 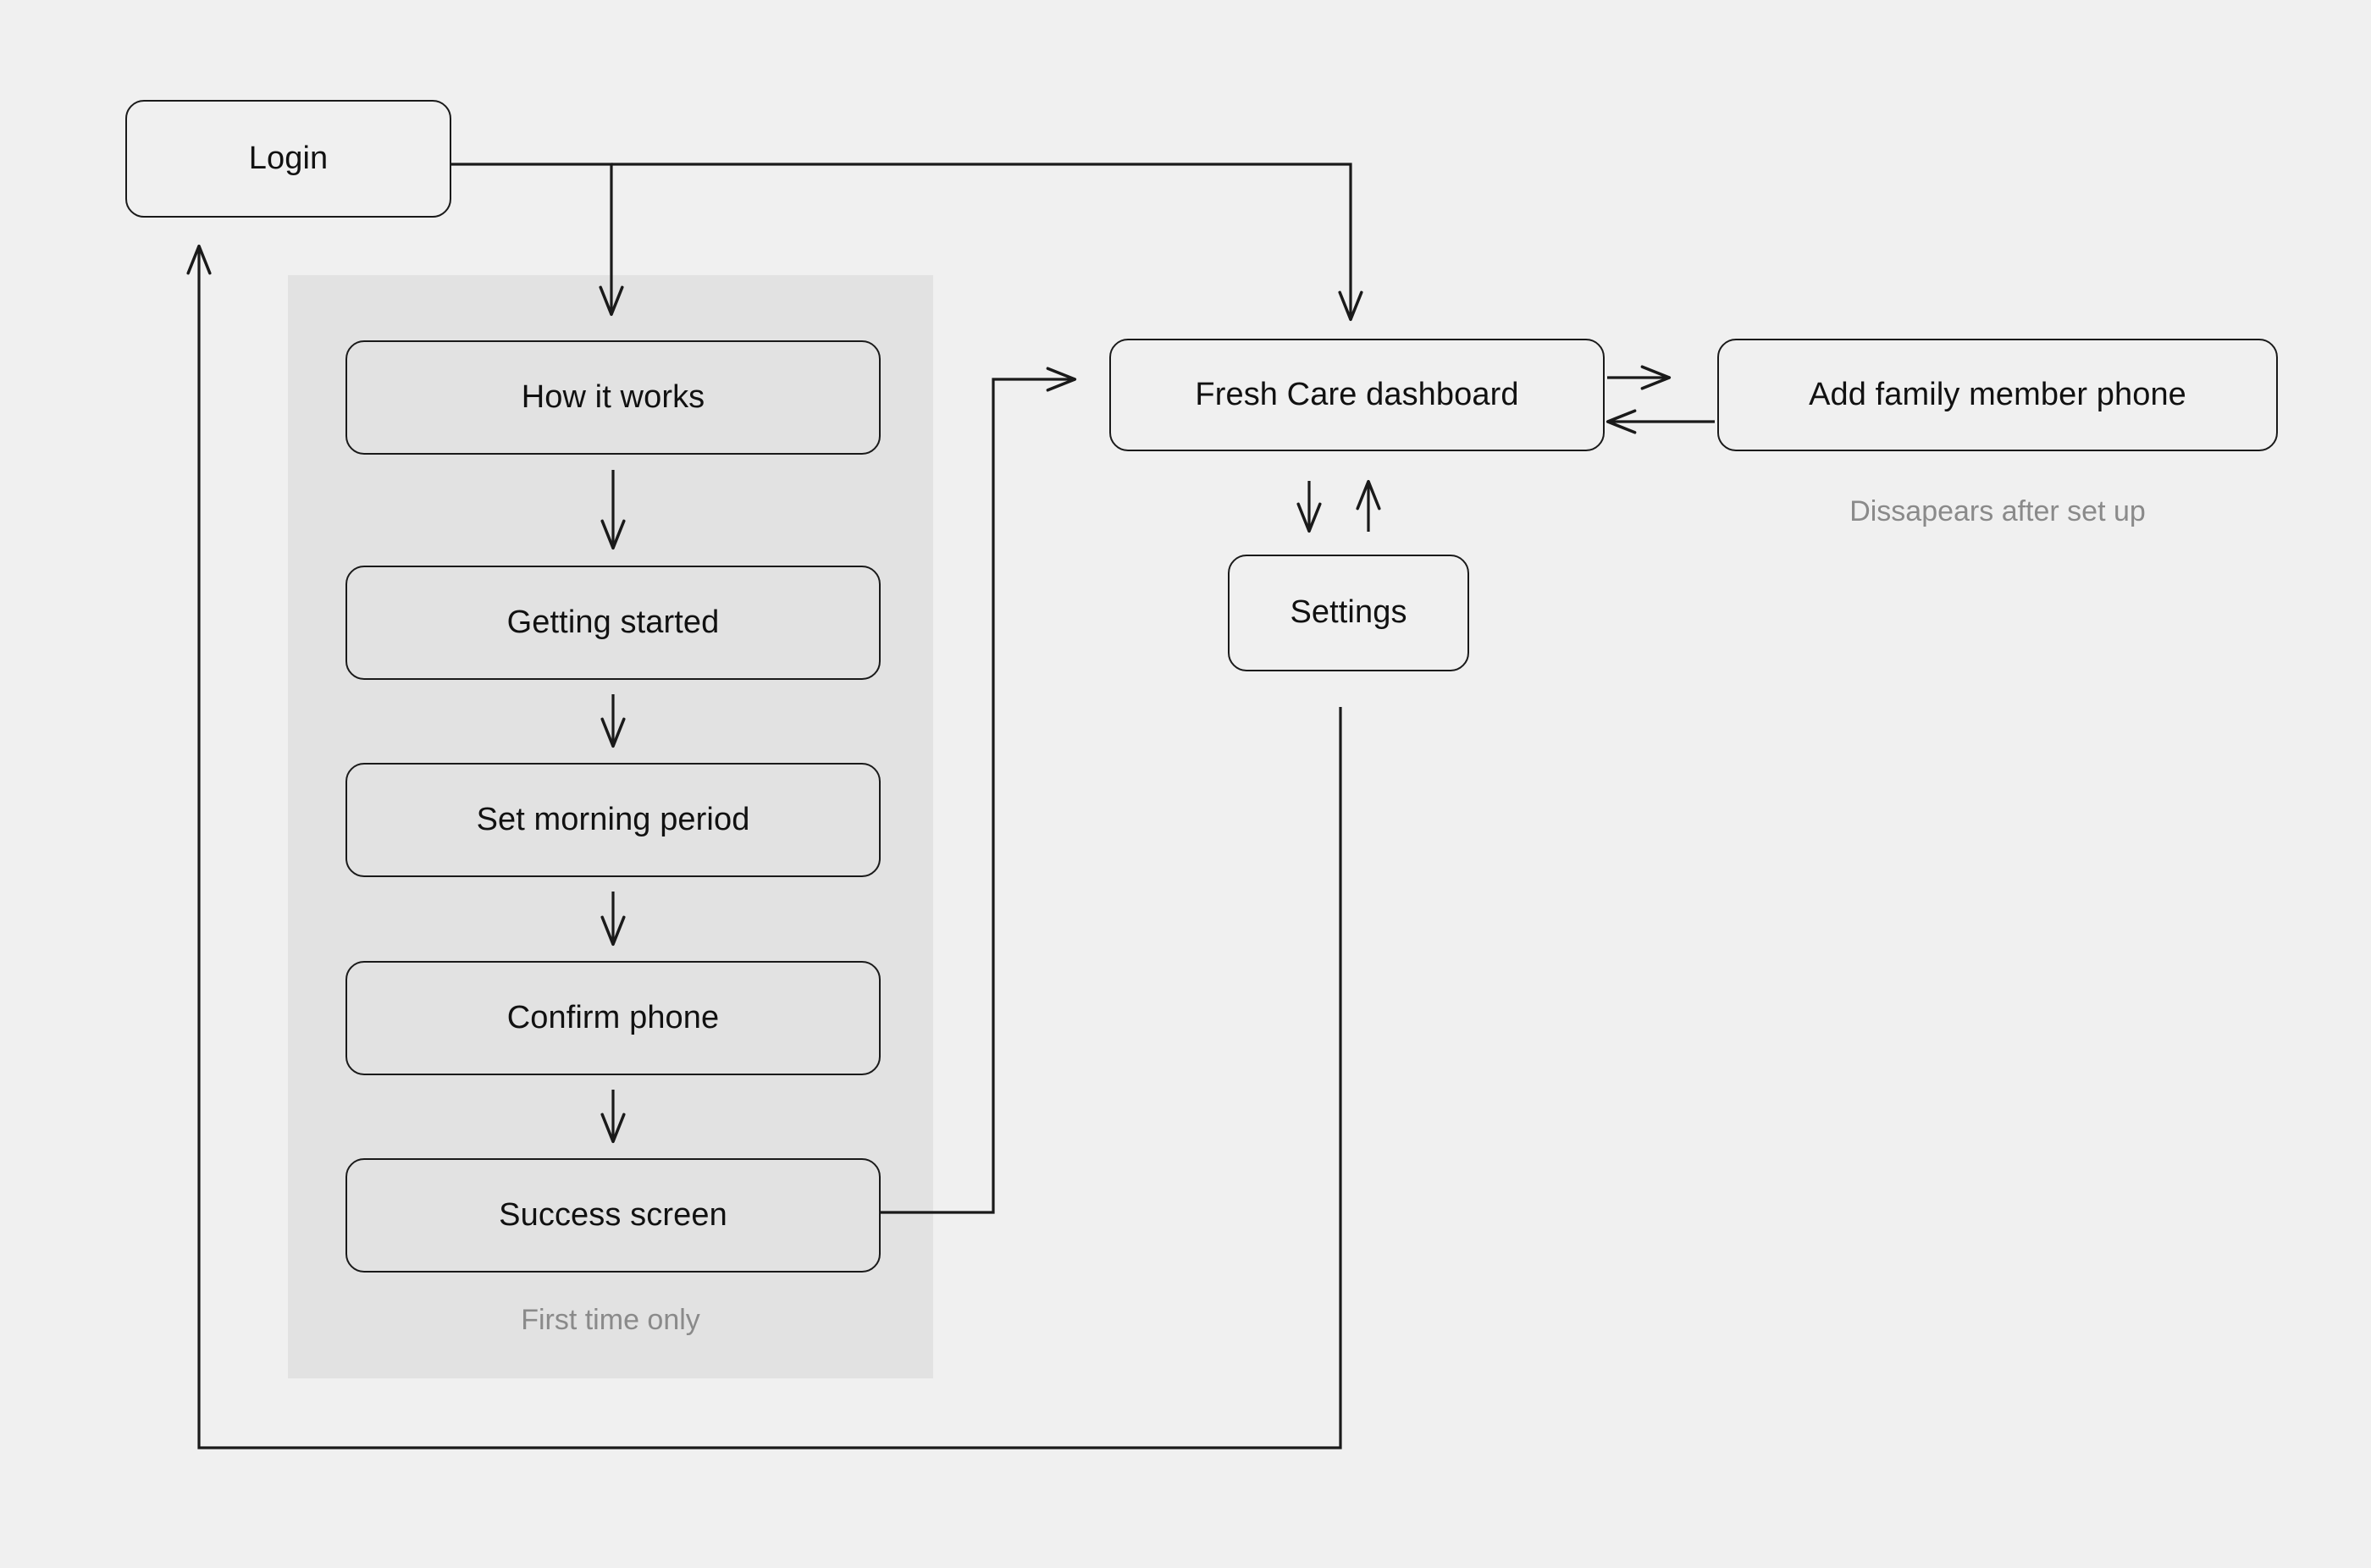 I want to click on node-login: Login, so click(x=288, y=159).